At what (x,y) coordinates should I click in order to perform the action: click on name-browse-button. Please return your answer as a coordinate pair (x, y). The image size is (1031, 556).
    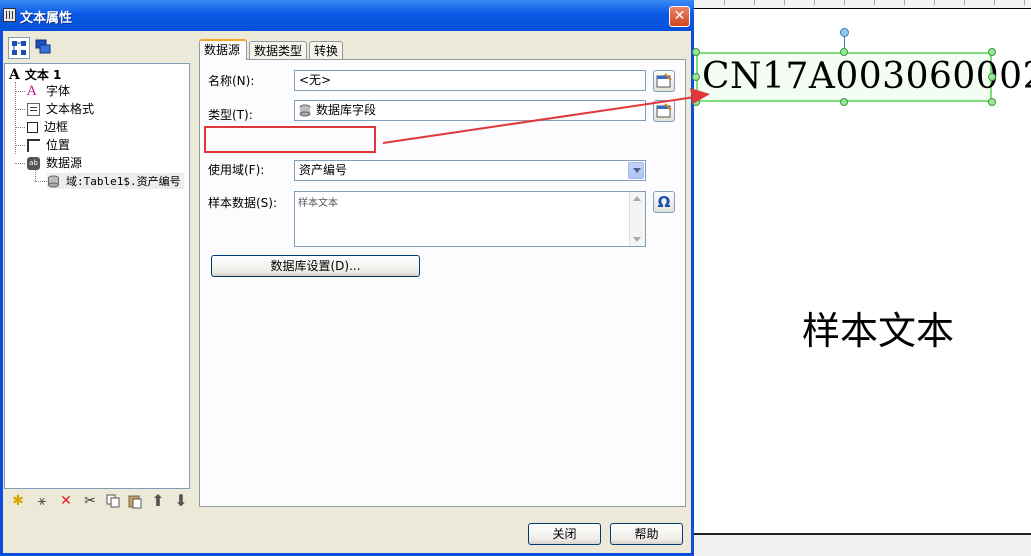
    Looking at the image, I should click on (664, 81).